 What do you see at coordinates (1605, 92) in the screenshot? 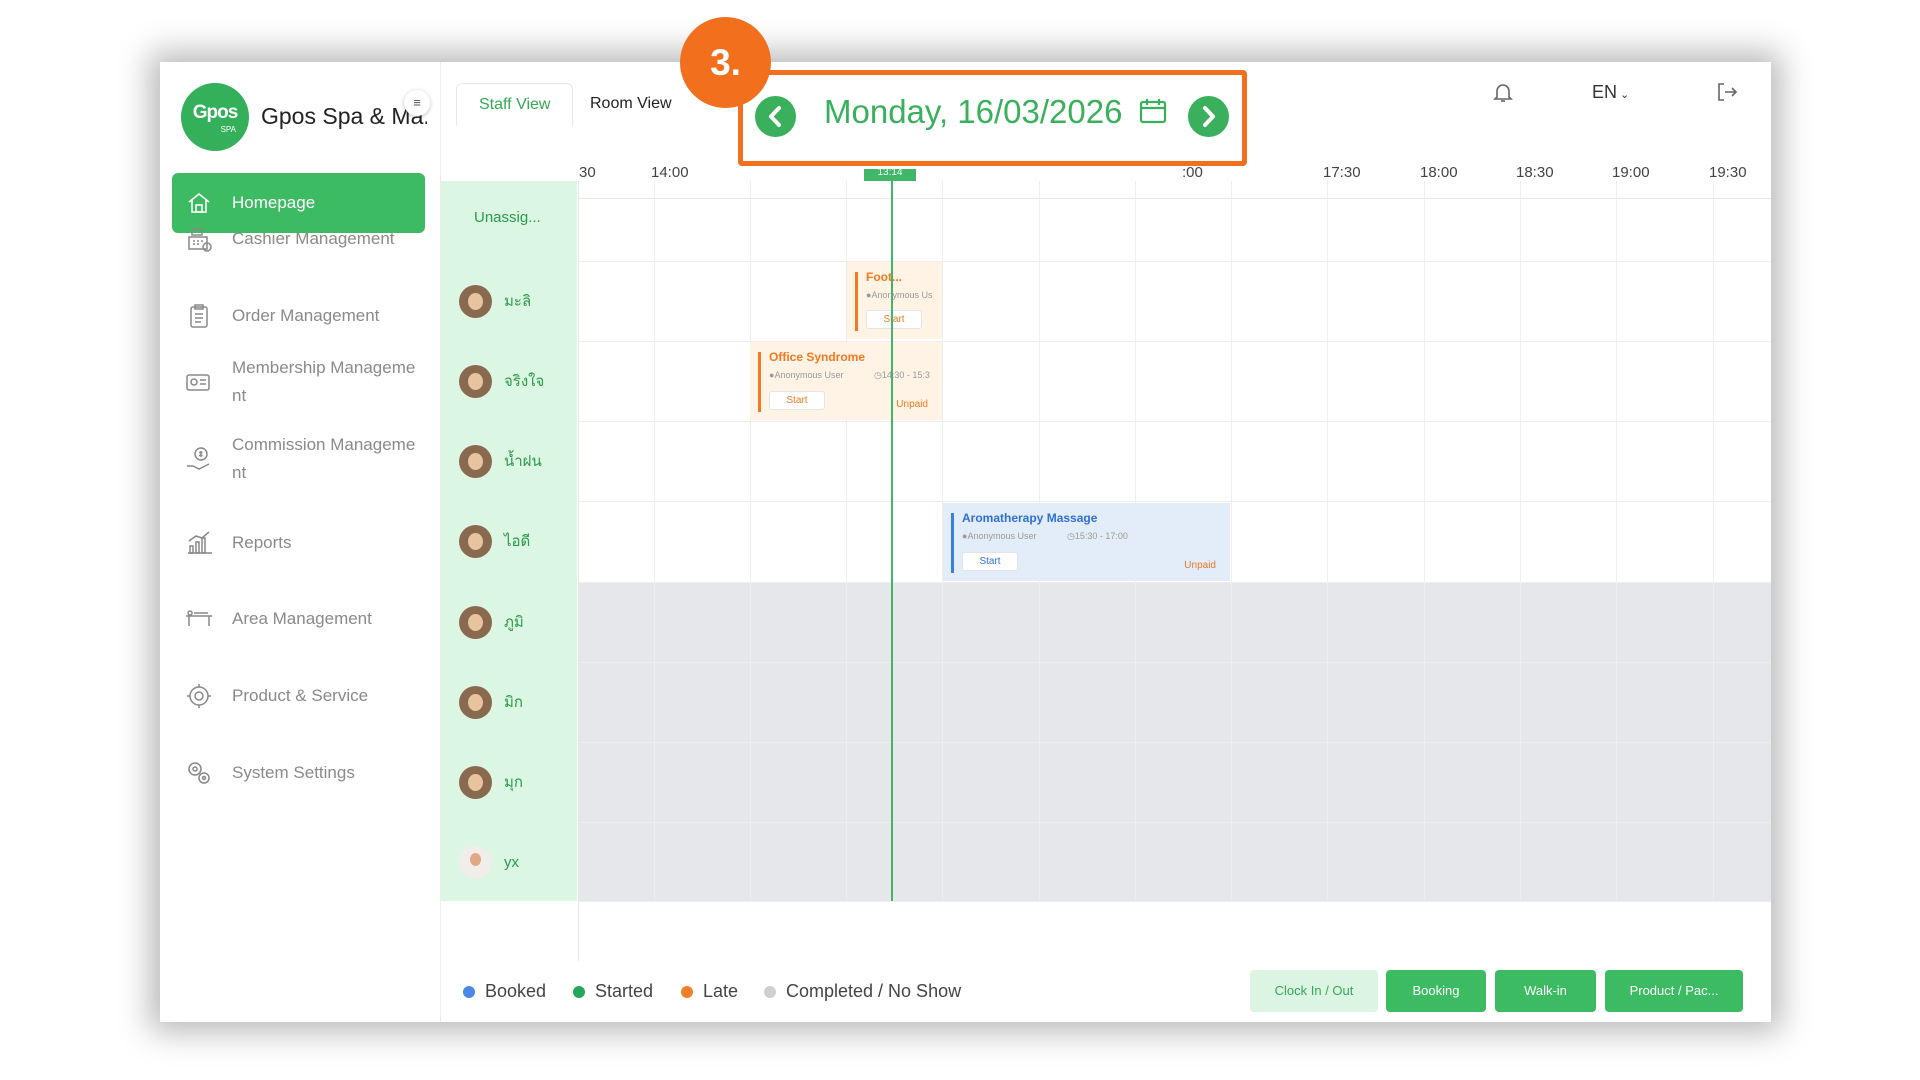
I see `language-label: EN` at bounding box center [1605, 92].